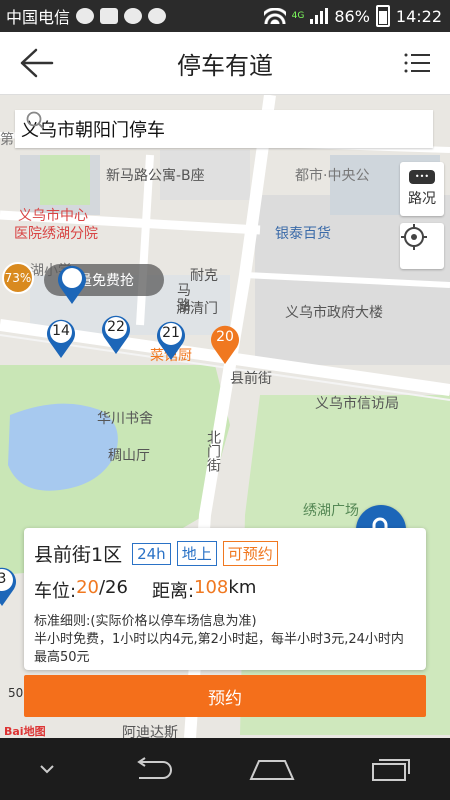 Image resolution: width=450 pixels, height=800 pixels. I want to click on parking-pin: 14, so click(61, 338).